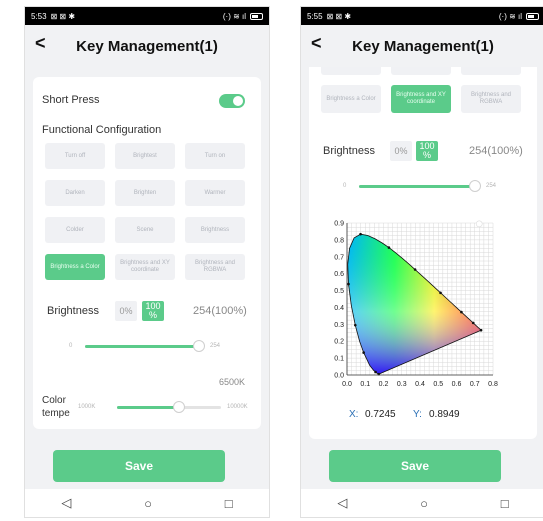  What do you see at coordinates (215, 193) in the screenshot?
I see `function-button: Warmer` at bounding box center [215, 193].